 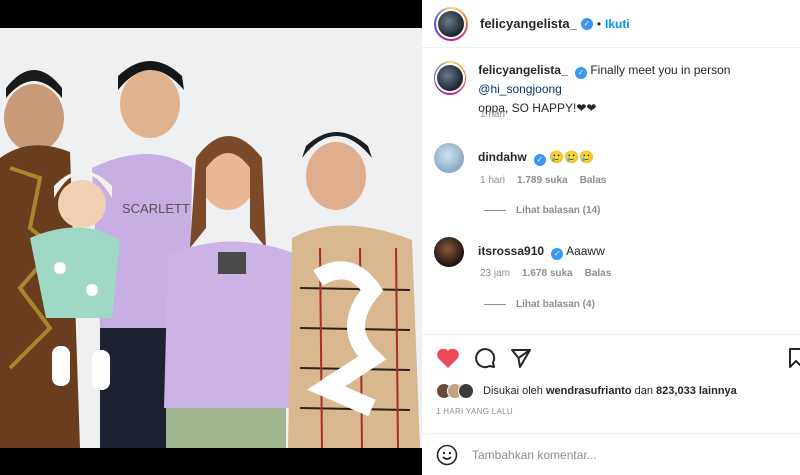 I want to click on follow-button: Ikuti, so click(x=617, y=24).